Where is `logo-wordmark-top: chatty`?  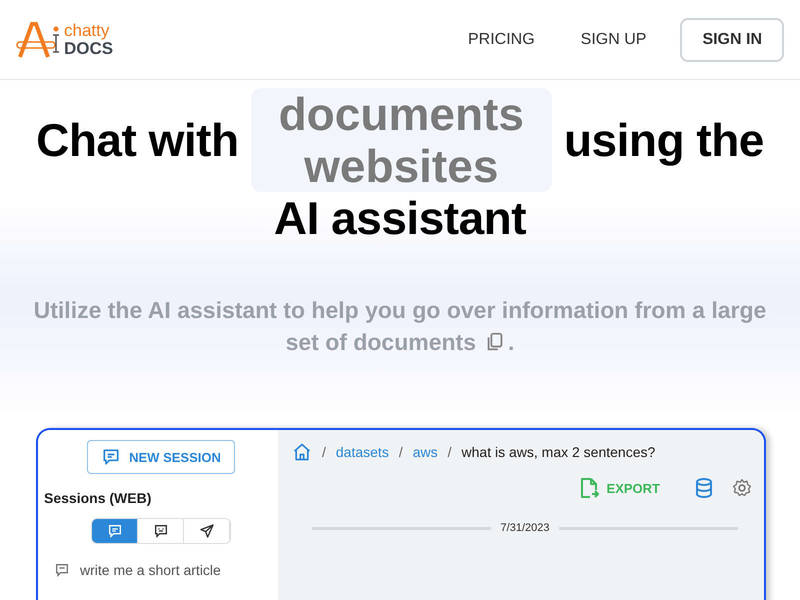 logo-wordmark-top: chatty is located at coordinates (87, 31).